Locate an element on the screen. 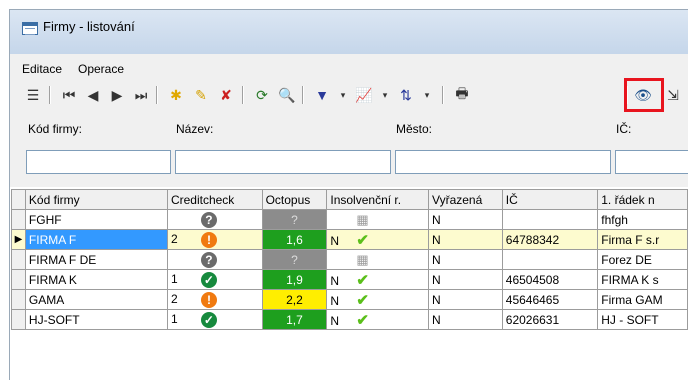 The width and height of the screenshot is (688, 380). cell-octopus: 2,2 is located at coordinates (294, 299).